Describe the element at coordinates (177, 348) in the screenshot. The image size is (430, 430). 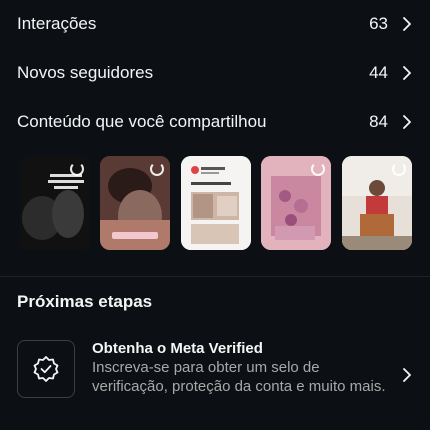
I see `card-title: Obtenha o Meta Verified` at that location.